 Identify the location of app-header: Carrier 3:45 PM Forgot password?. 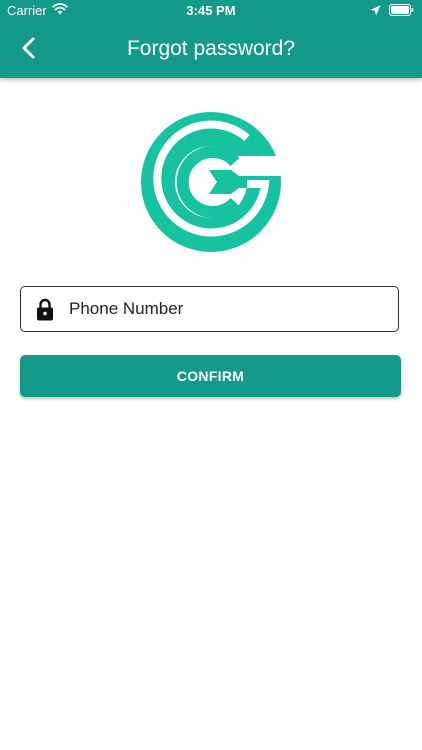
(211, 39).